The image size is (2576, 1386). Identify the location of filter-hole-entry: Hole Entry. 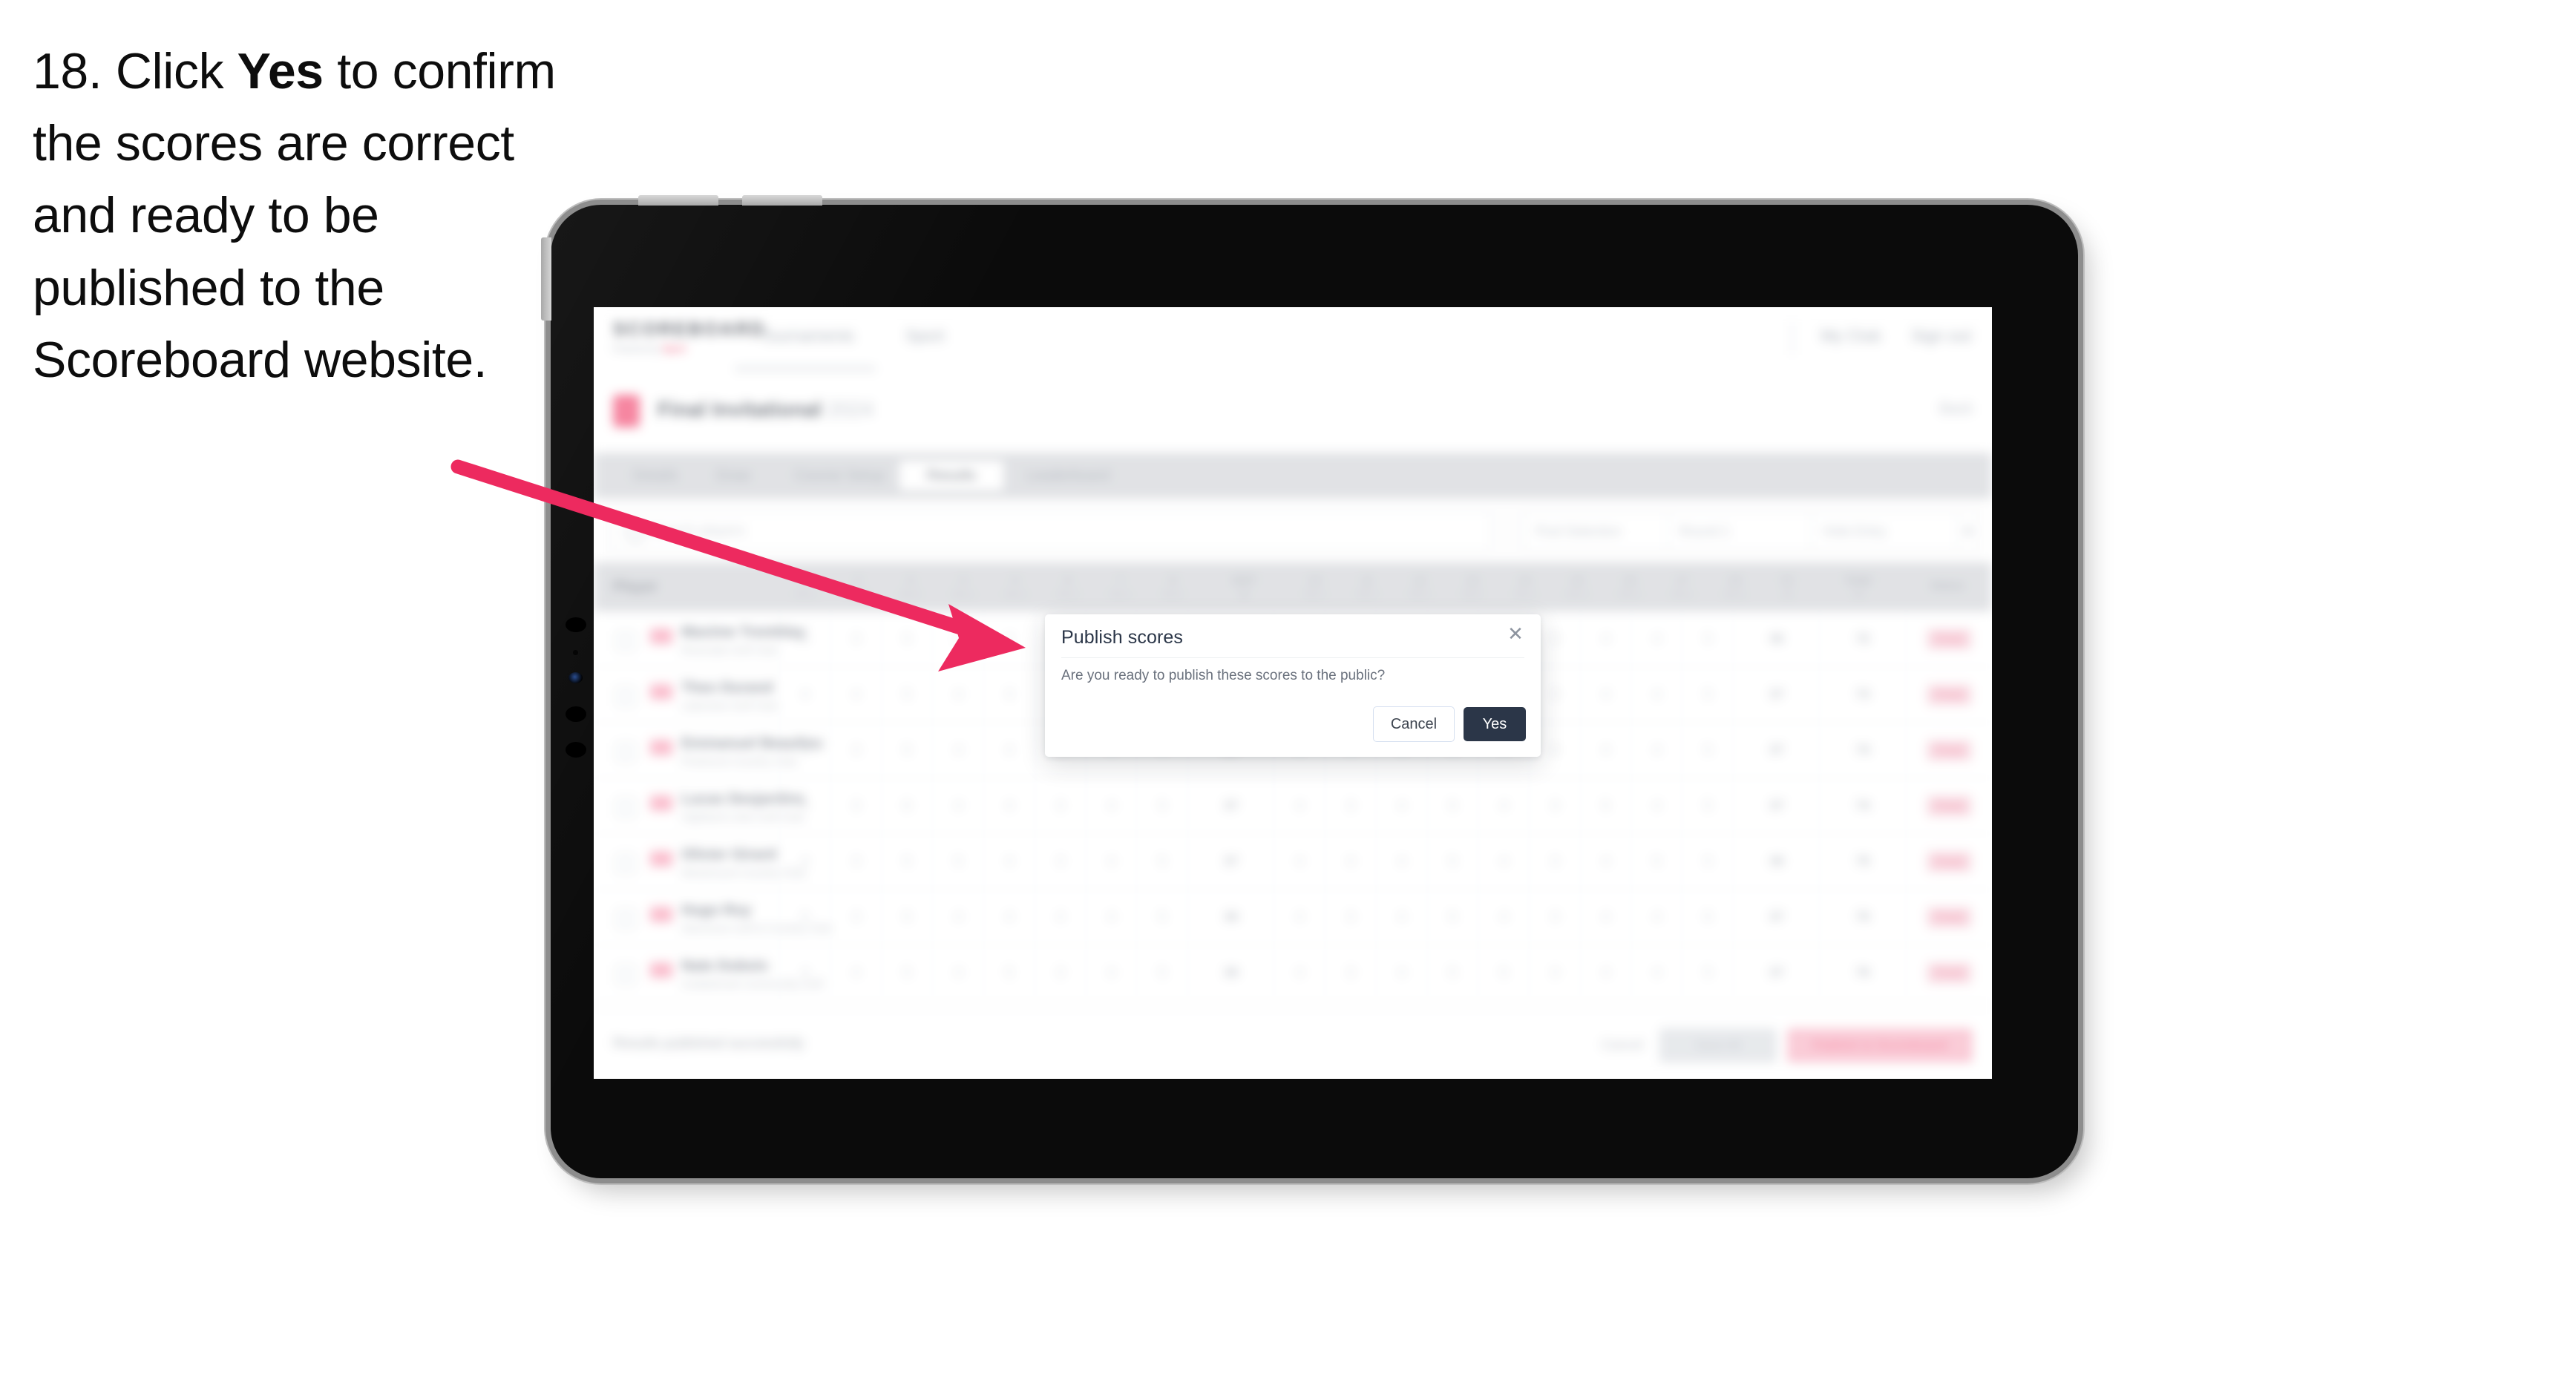
(1892, 531).